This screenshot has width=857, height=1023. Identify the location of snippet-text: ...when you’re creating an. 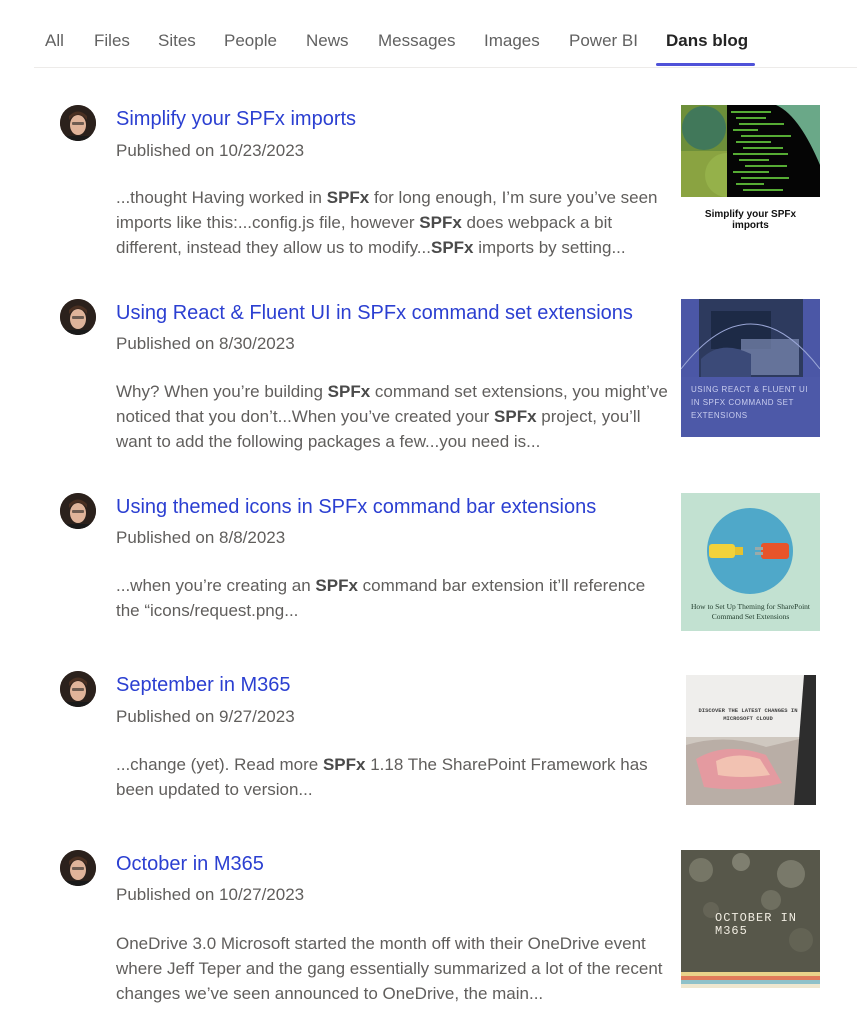
(216, 585).